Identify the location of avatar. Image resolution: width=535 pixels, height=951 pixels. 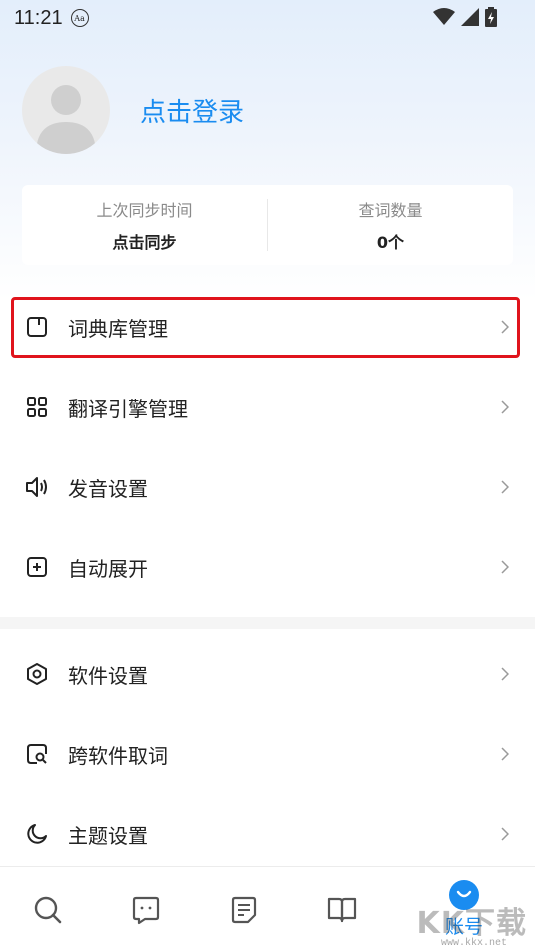
(66, 110).